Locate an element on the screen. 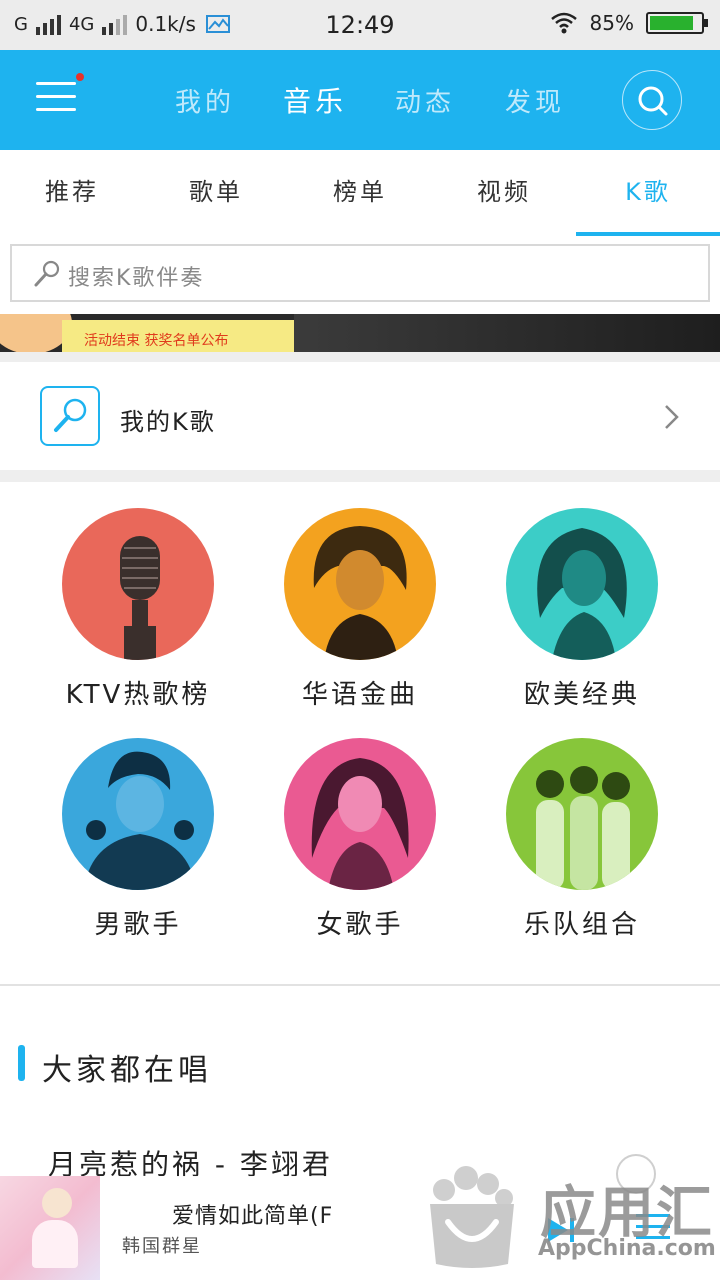 The height and width of the screenshot is (1280, 720). my-karaoke-label: 我的K歌 is located at coordinates (168, 422).